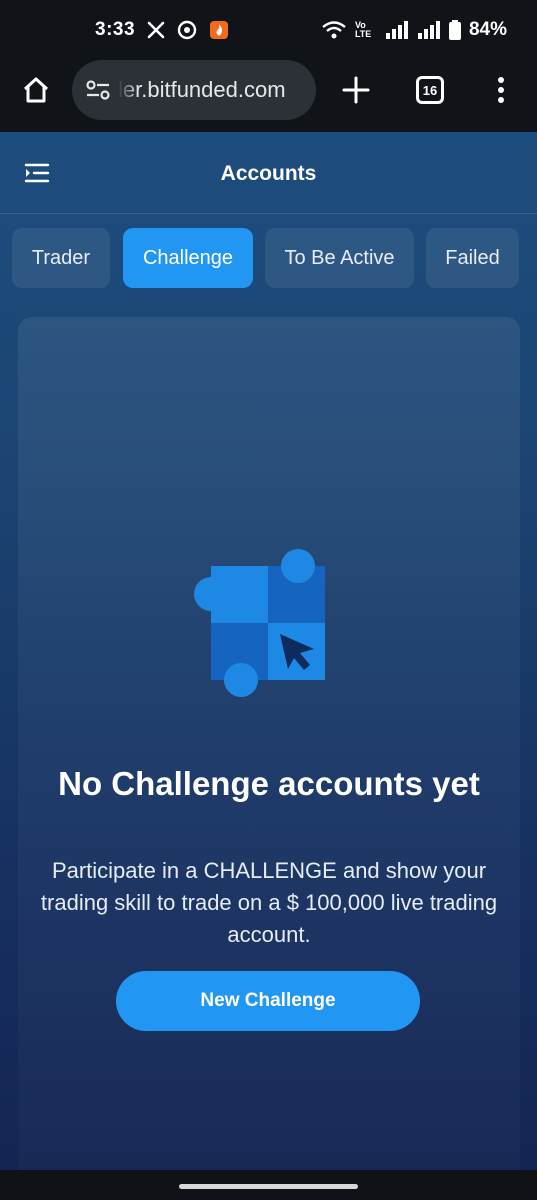 The image size is (537, 1200). I want to click on gesture-handle, so click(268, 1186).